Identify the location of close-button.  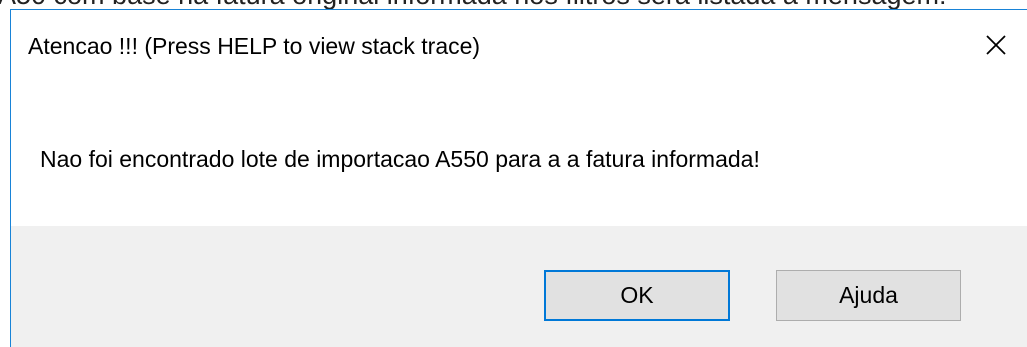
(996, 45).